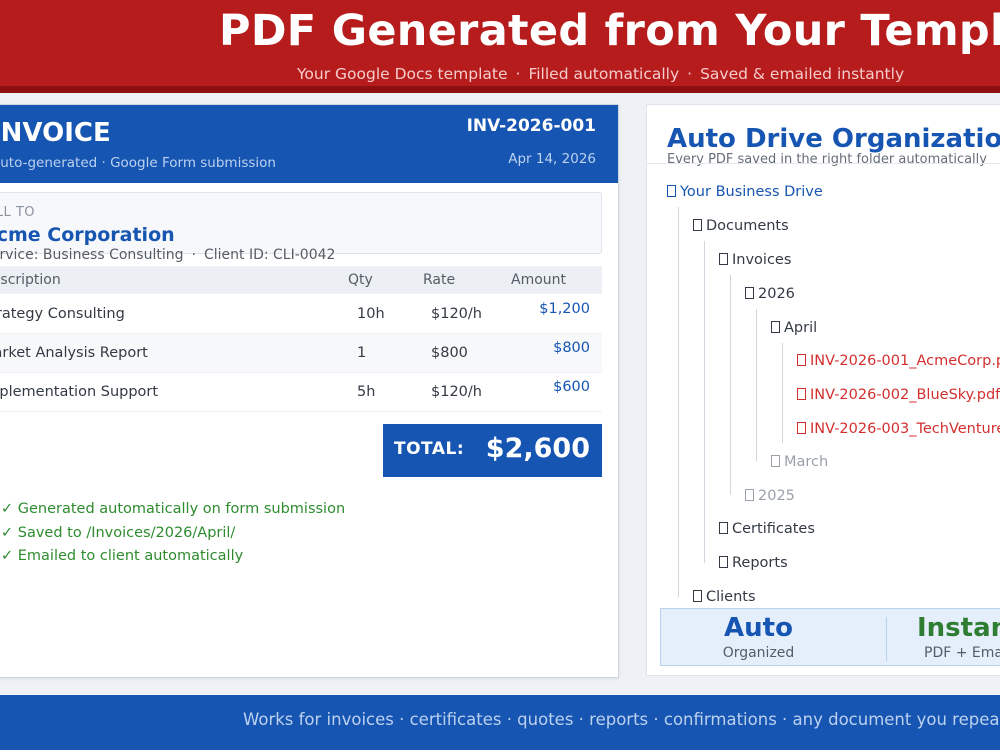 The width and height of the screenshot is (1000, 750). What do you see at coordinates (371, 314) in the screenshot?
I see `item-qty: 10h` at bounding box center [371, 314].